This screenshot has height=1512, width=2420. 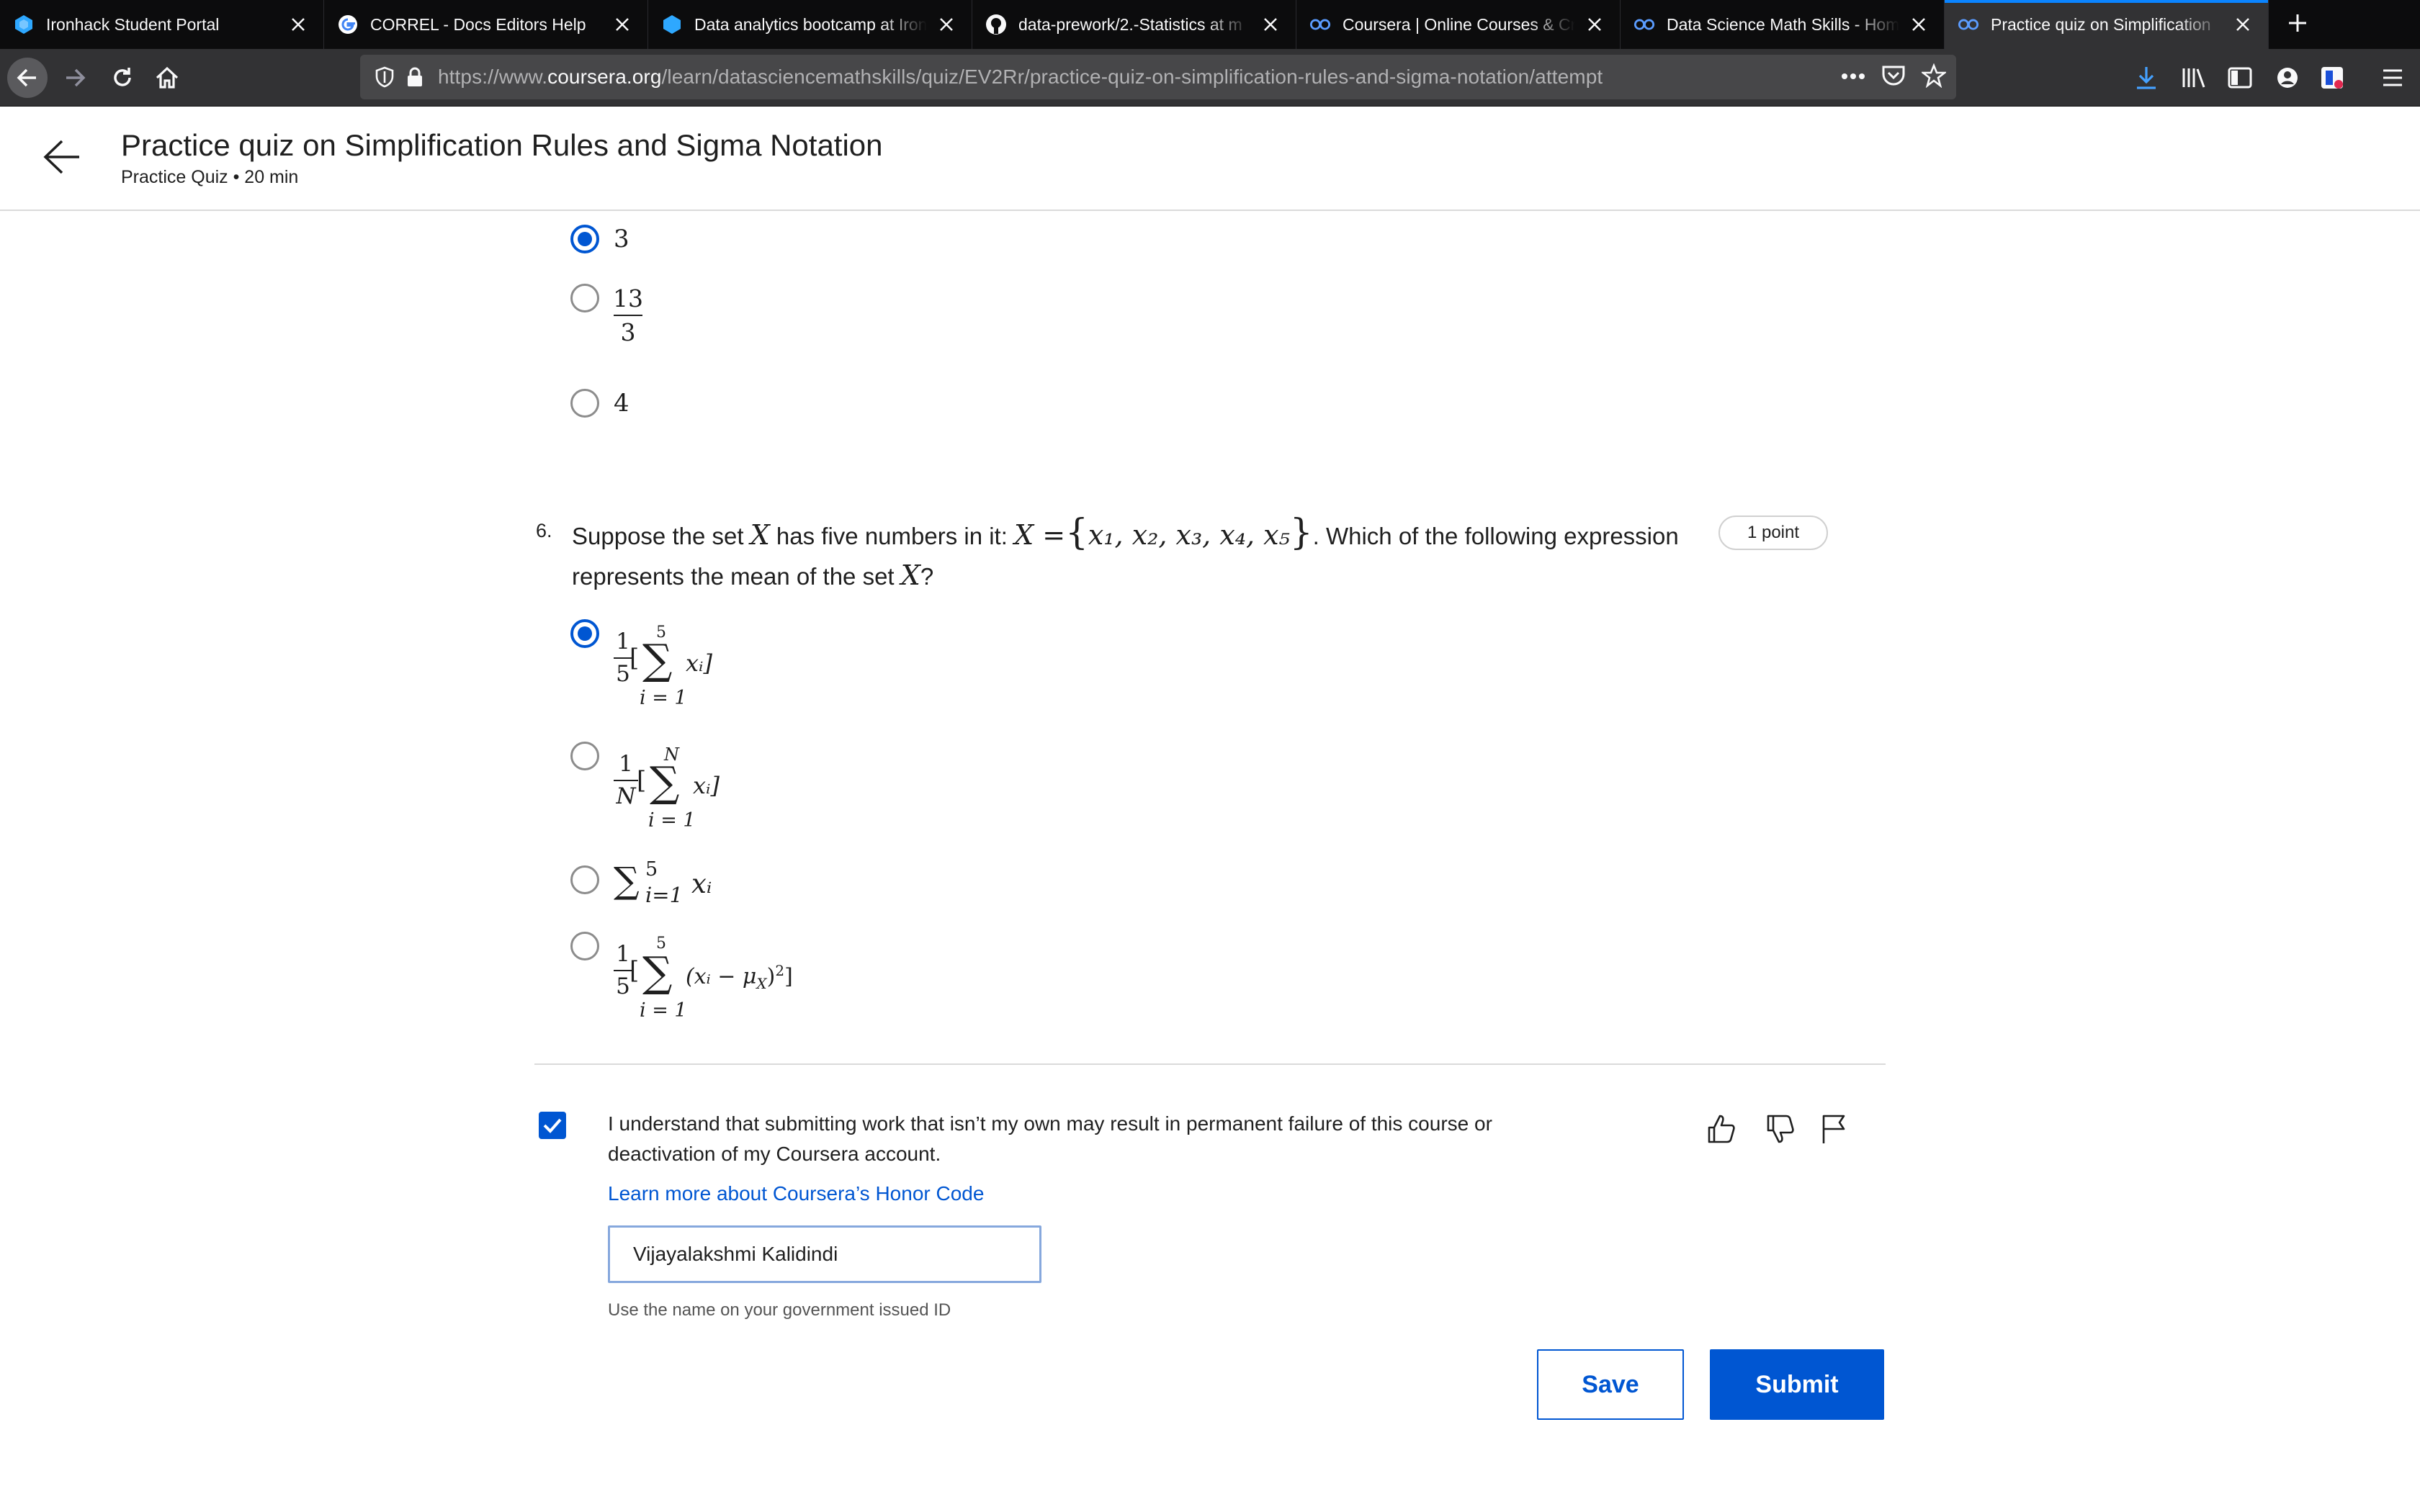 I want to click on reload-button, so click(x=123, y=78).